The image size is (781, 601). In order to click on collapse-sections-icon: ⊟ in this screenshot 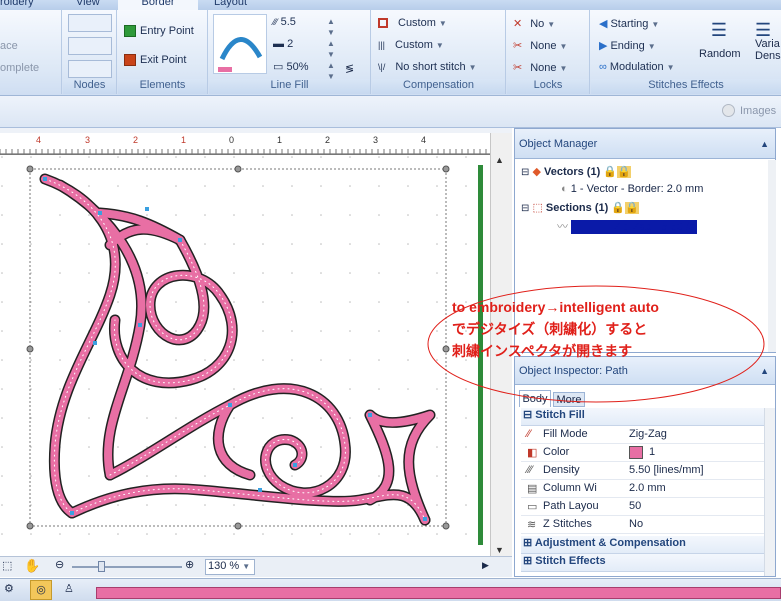, I will do `click(525, 208)`.